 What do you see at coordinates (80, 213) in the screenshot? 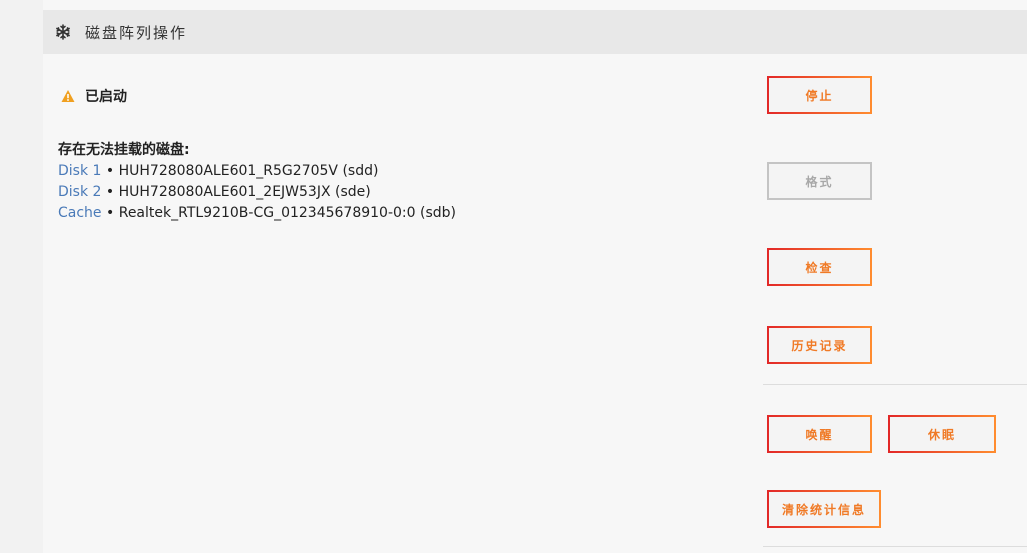
I see `disk-link: Cache` at bounding box center [80, 213].